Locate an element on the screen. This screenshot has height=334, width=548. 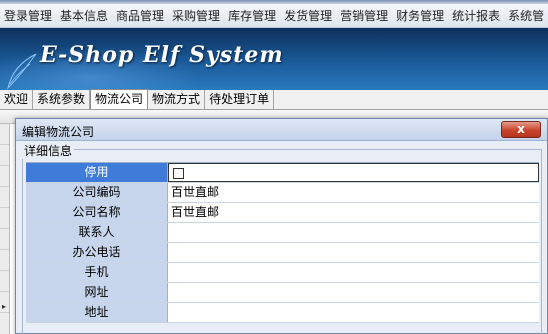
field-label: 停用 is located at coordinates (97, 172).